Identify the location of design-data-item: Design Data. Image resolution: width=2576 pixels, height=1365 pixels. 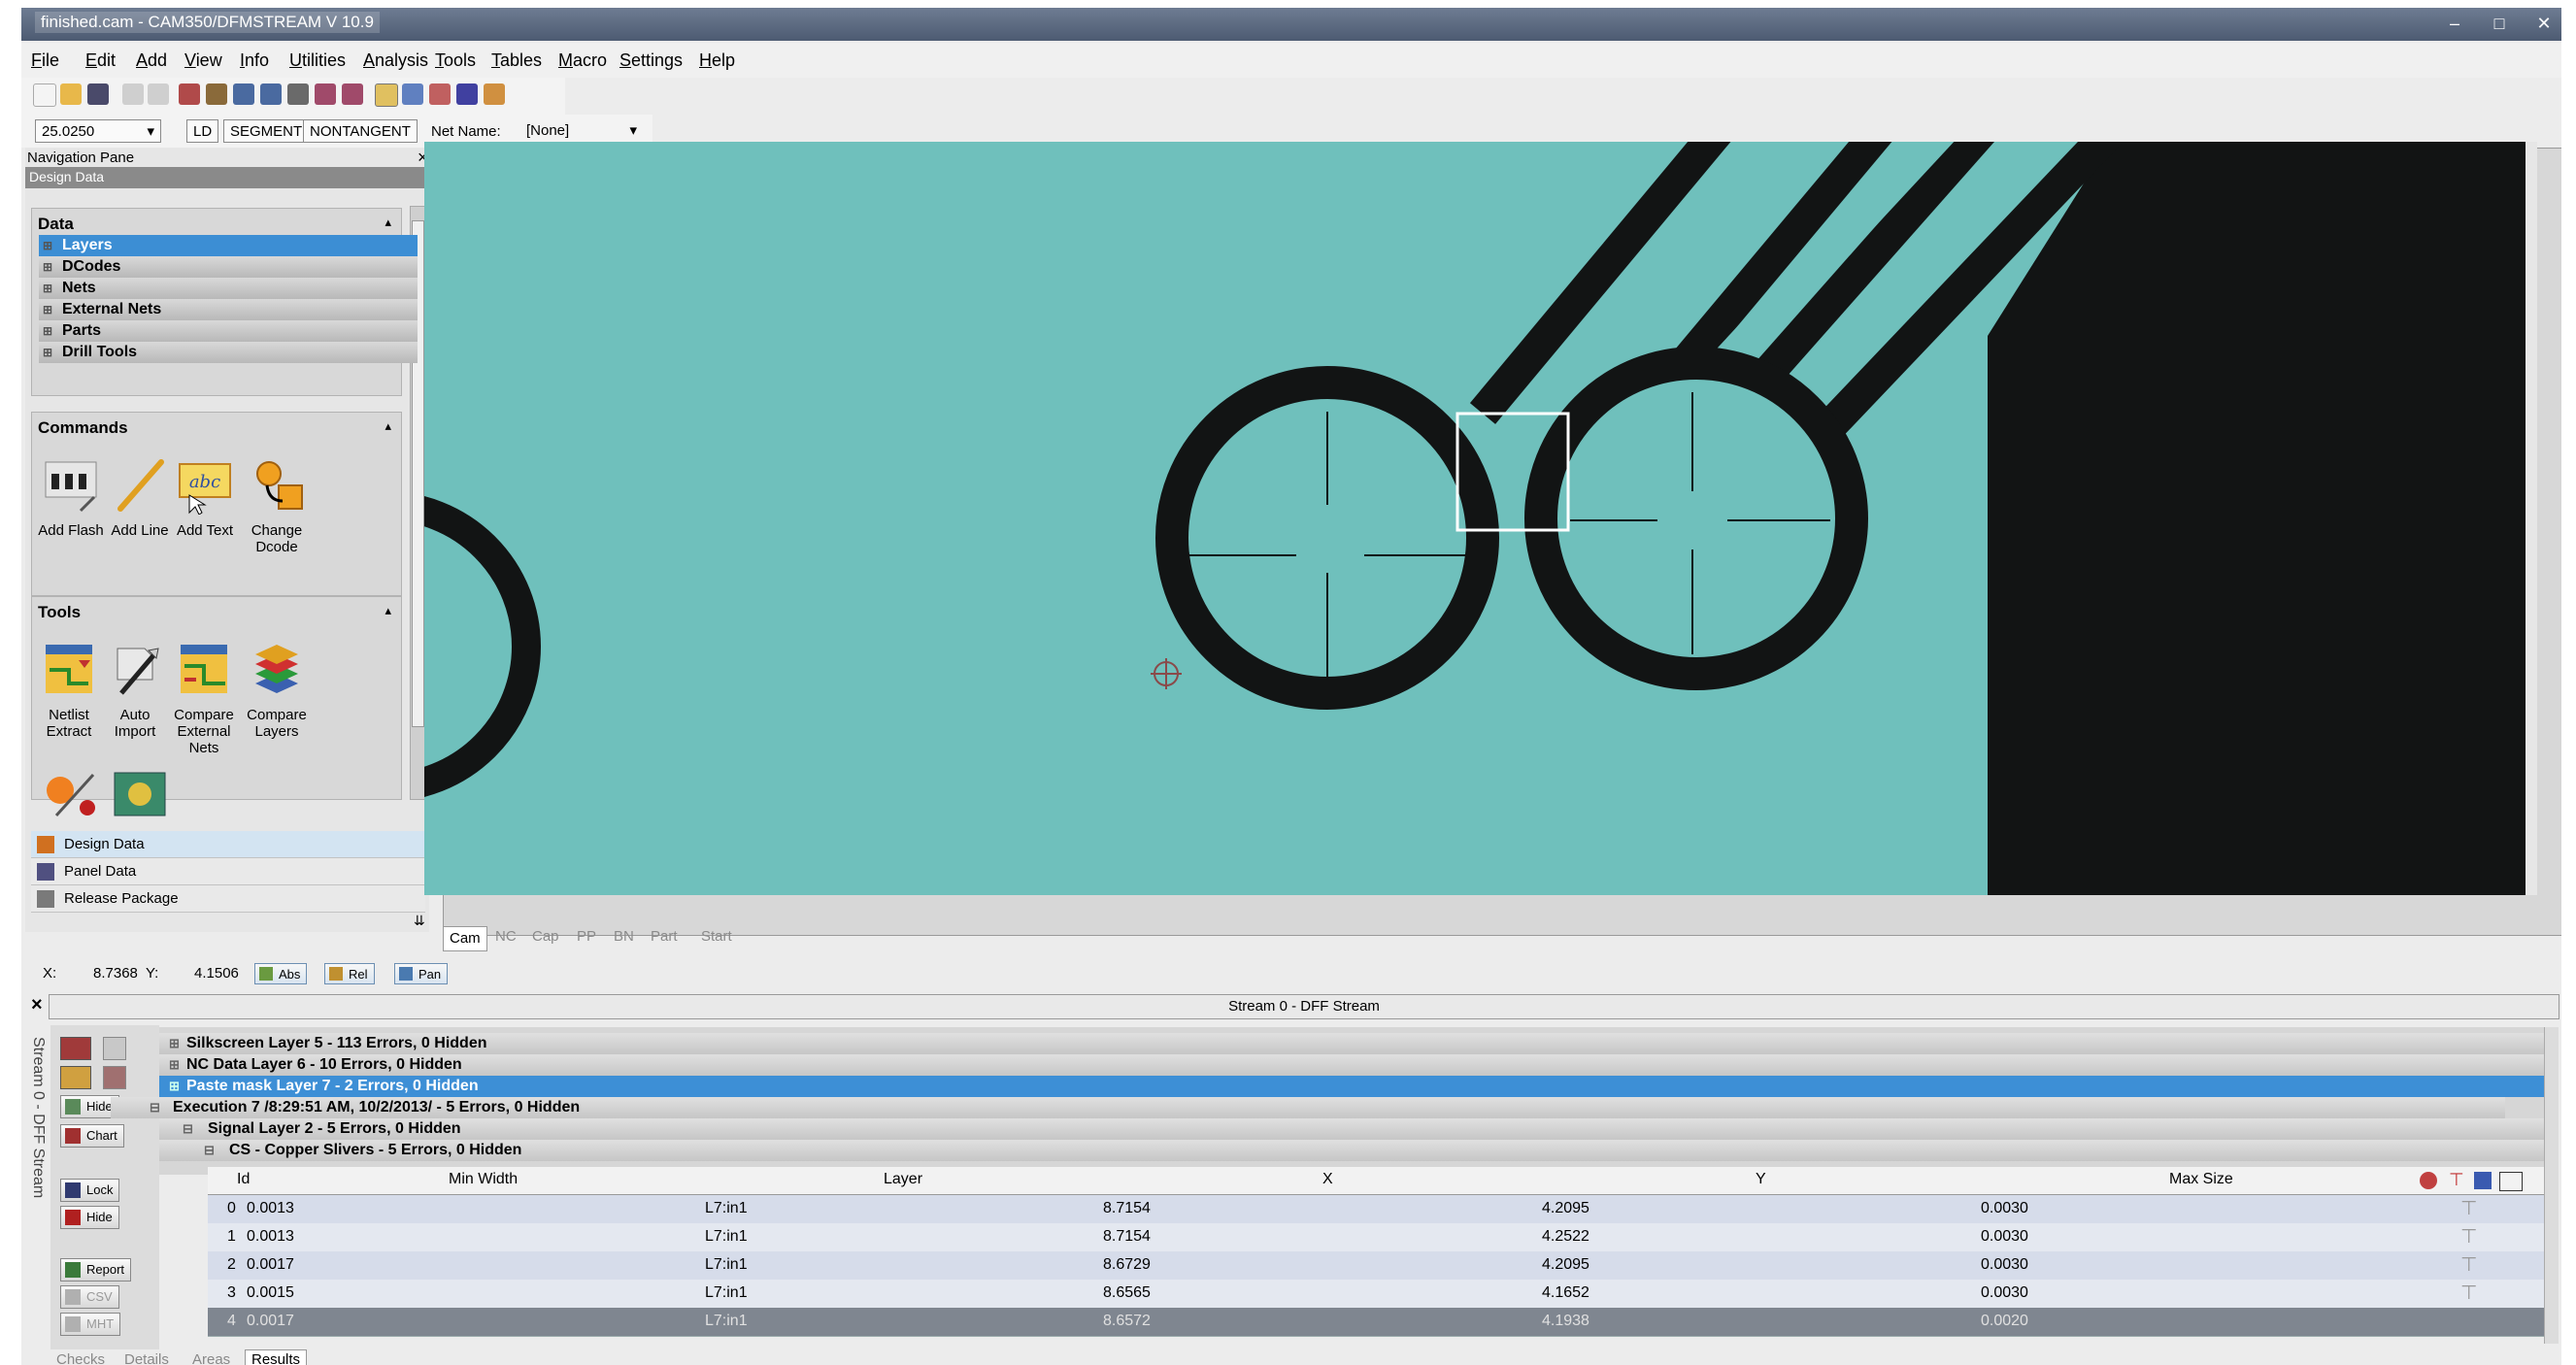
(228, 844).